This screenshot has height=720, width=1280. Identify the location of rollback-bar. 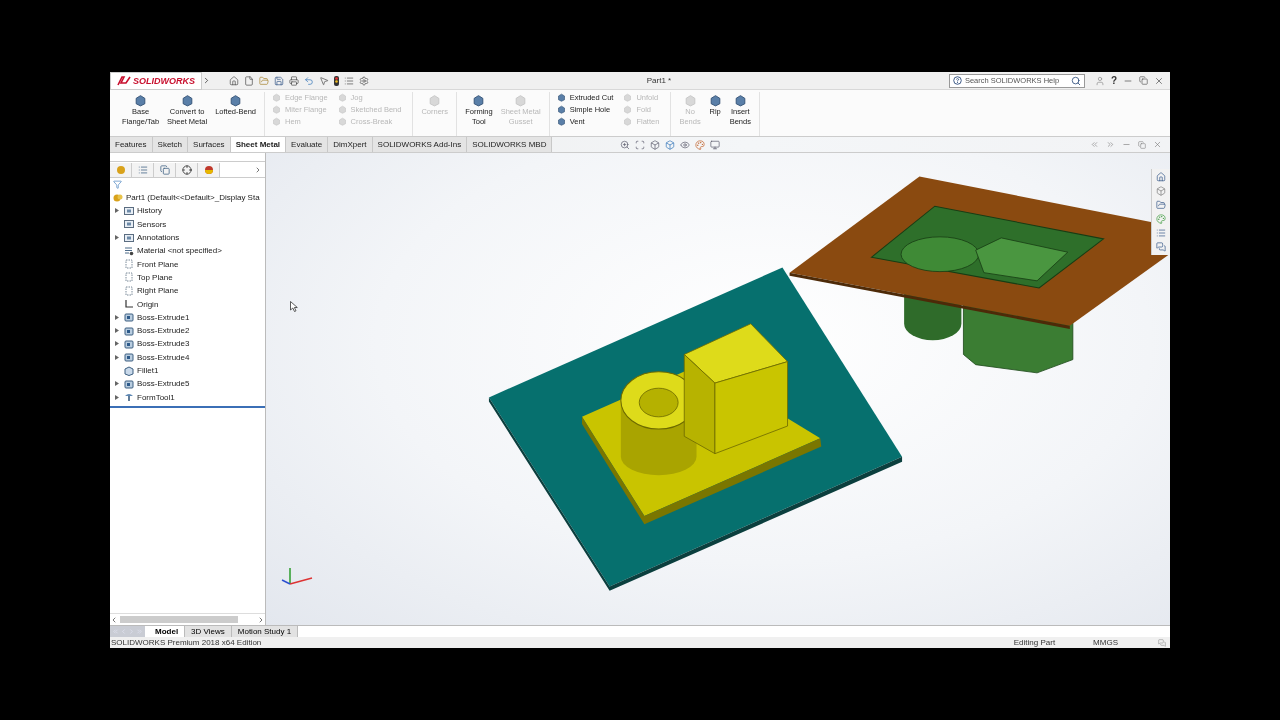
(187, 406).